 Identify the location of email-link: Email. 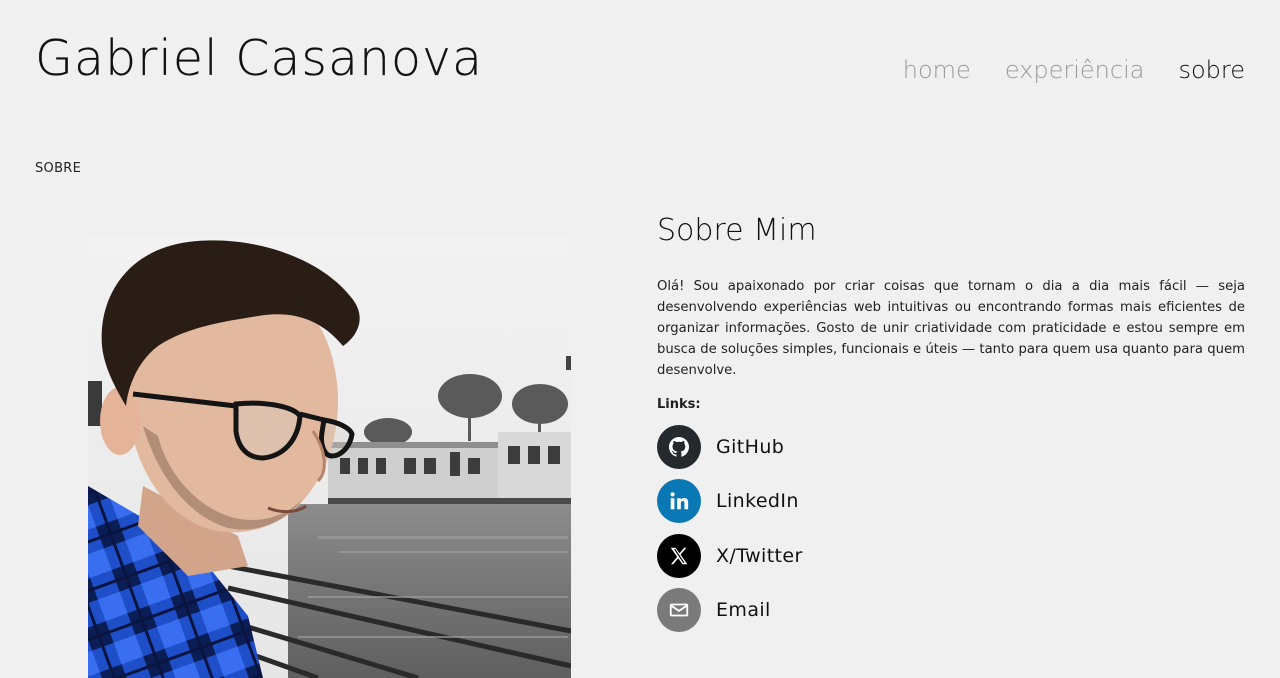
(730, 609).